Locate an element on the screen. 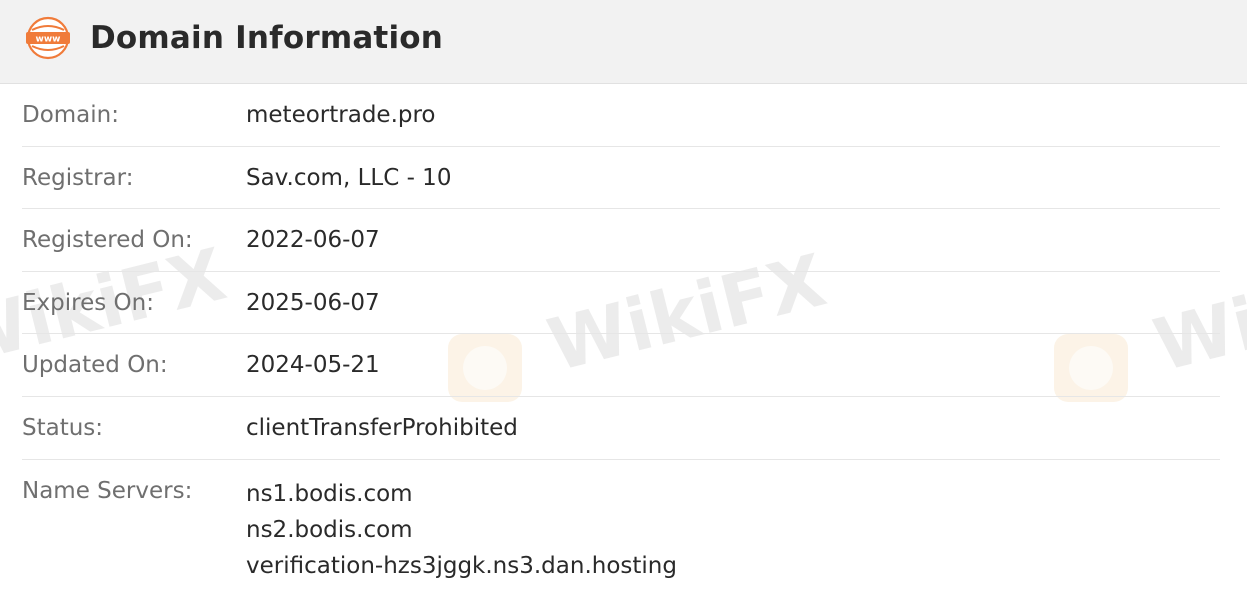 This screenshot has width=1247, height=591. row-value: clientTransferProhibited is located at coordinates (382, 427).